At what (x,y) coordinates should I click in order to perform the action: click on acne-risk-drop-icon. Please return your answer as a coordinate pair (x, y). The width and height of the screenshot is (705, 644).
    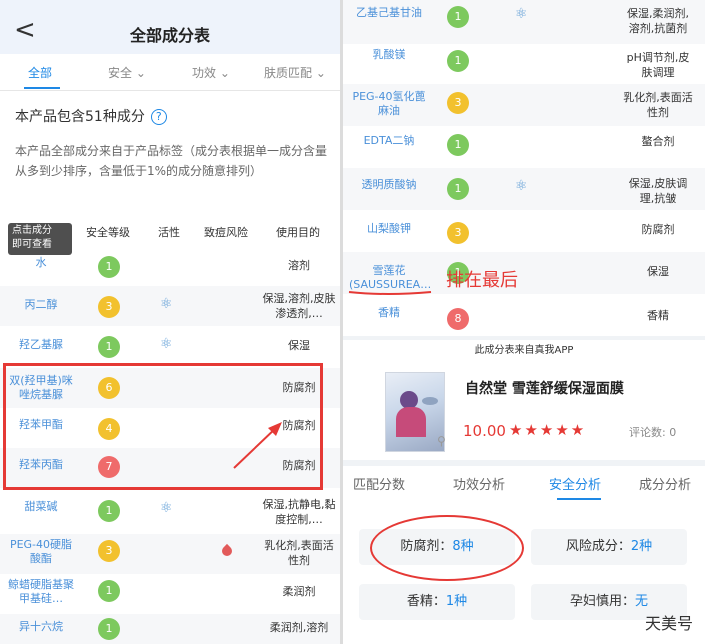
    Looking at the image, I should click on (227, 551).